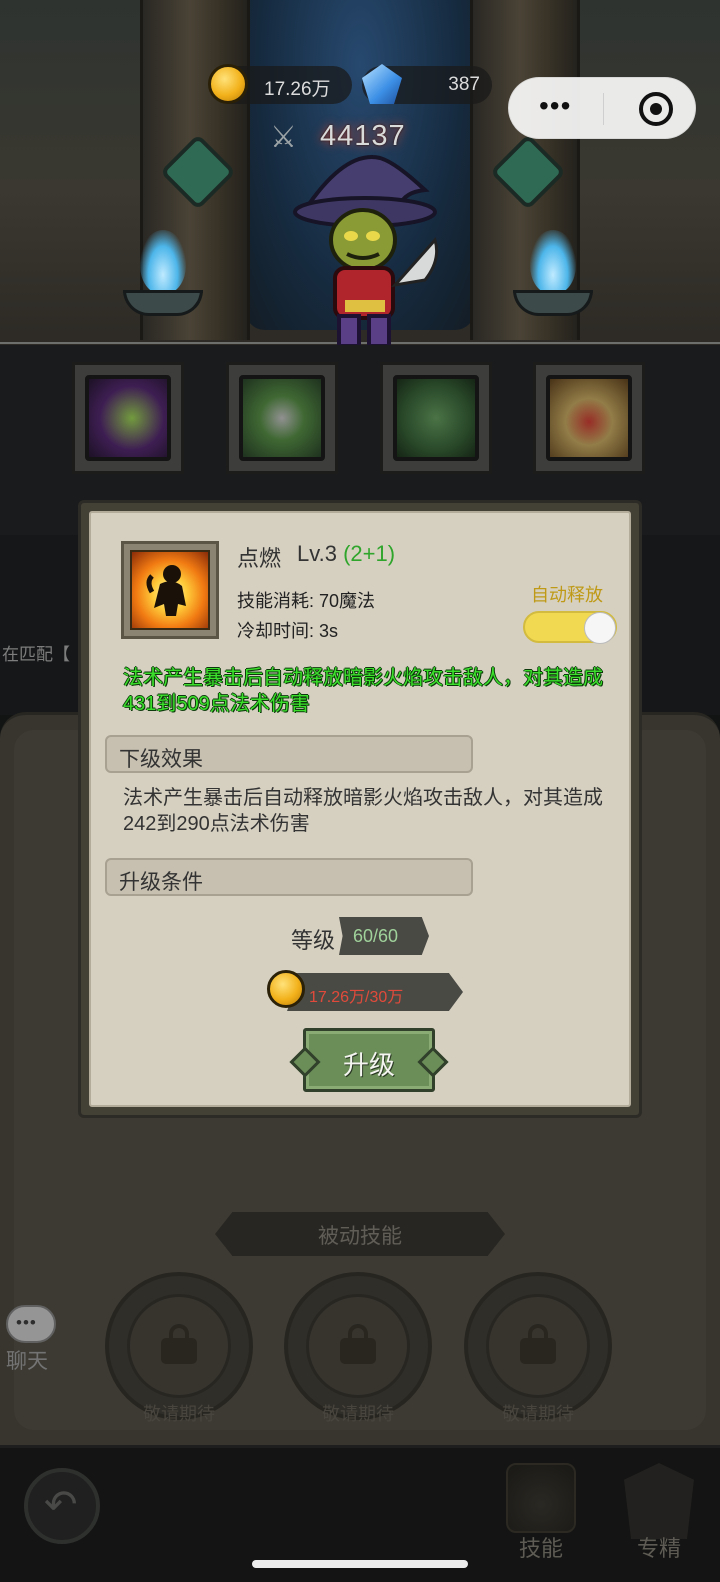 Image resolution: width=720 pixels, height=1582 pixels. What do you see at coordinates (288, 631) in the screenshot?
I see `skill-cooldown: 冷却时间: 3s` at bounding box center [288, 631].